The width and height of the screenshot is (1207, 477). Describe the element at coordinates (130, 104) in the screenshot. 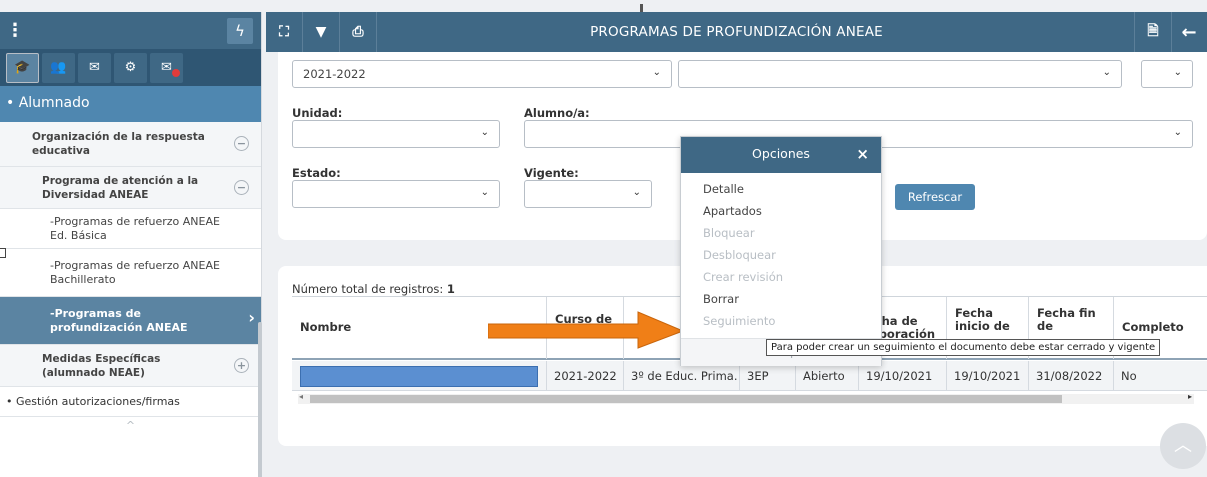

I see `sidebar-section-alumnado: • Alumnado` at that location.